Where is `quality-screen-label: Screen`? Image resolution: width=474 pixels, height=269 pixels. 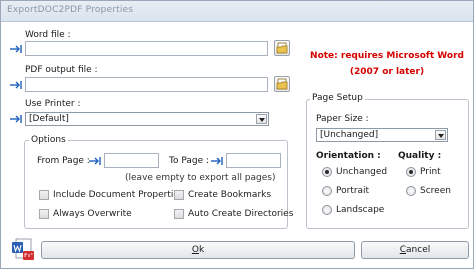 quality-screen-label: Screen is located at coordinates (435, 191).